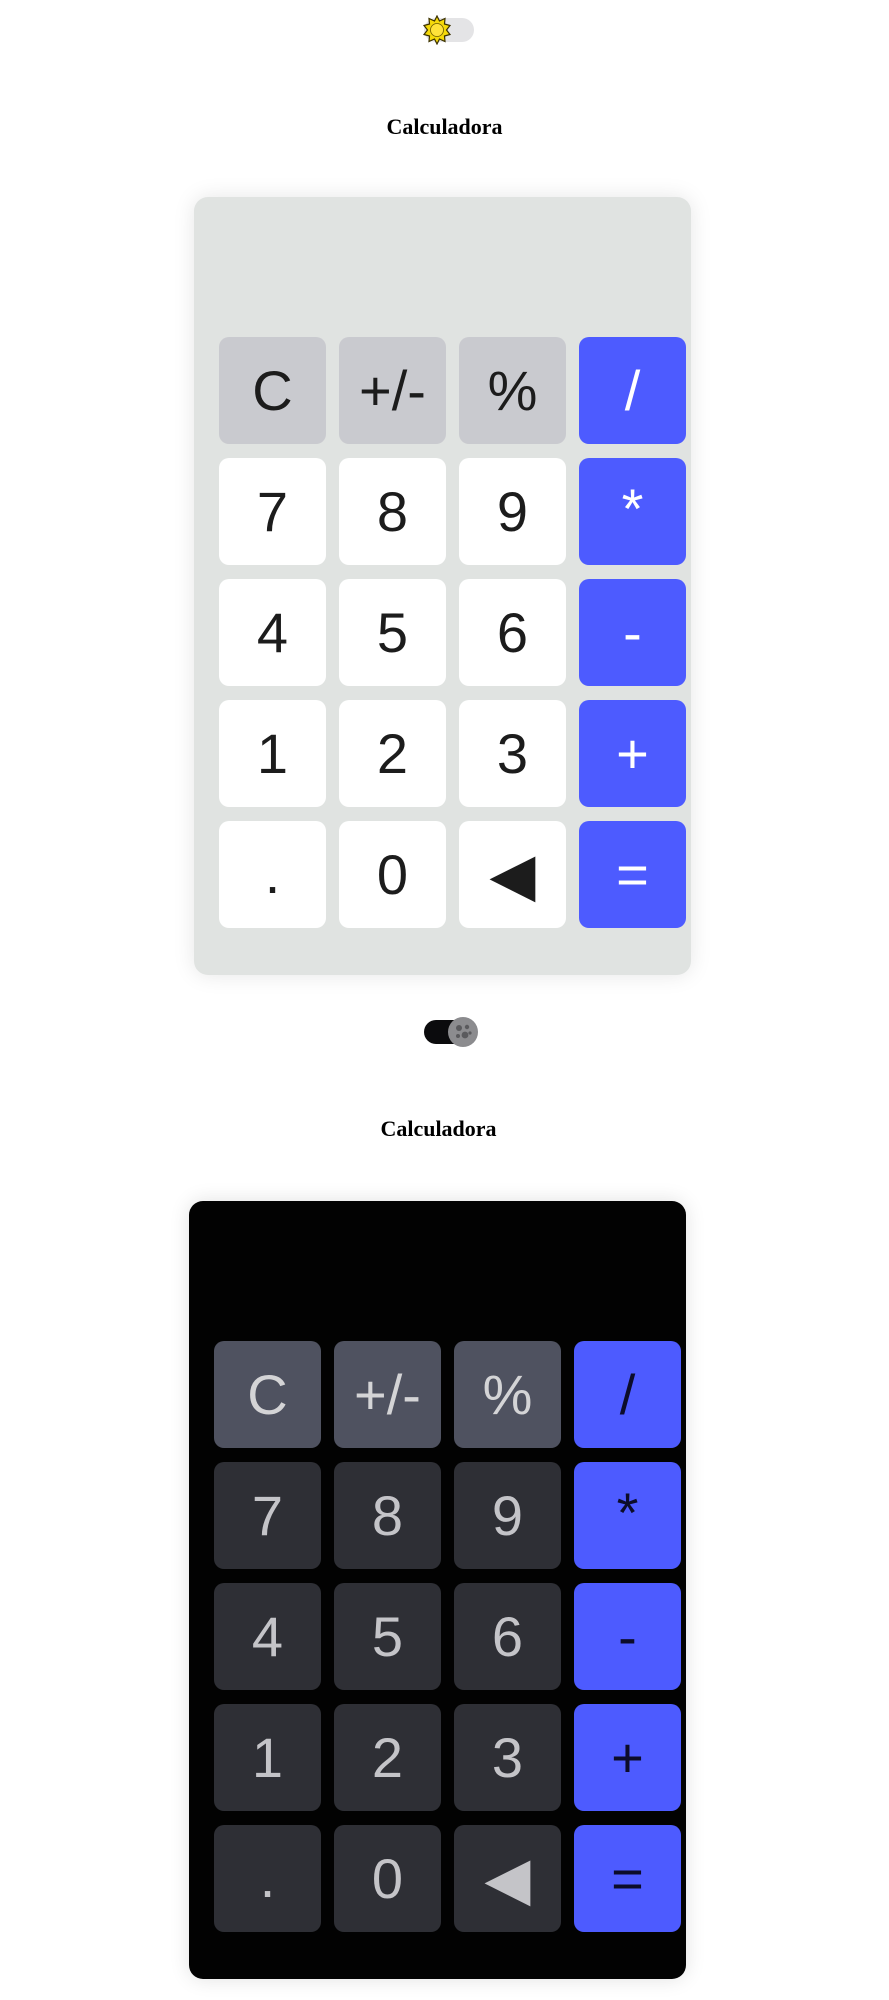 The height and width of the screenshot is (2000, 889). What do you see at coordinates (437, 30) in the screenshot?
I see `sun-icon` at bounding box center [437, 30].